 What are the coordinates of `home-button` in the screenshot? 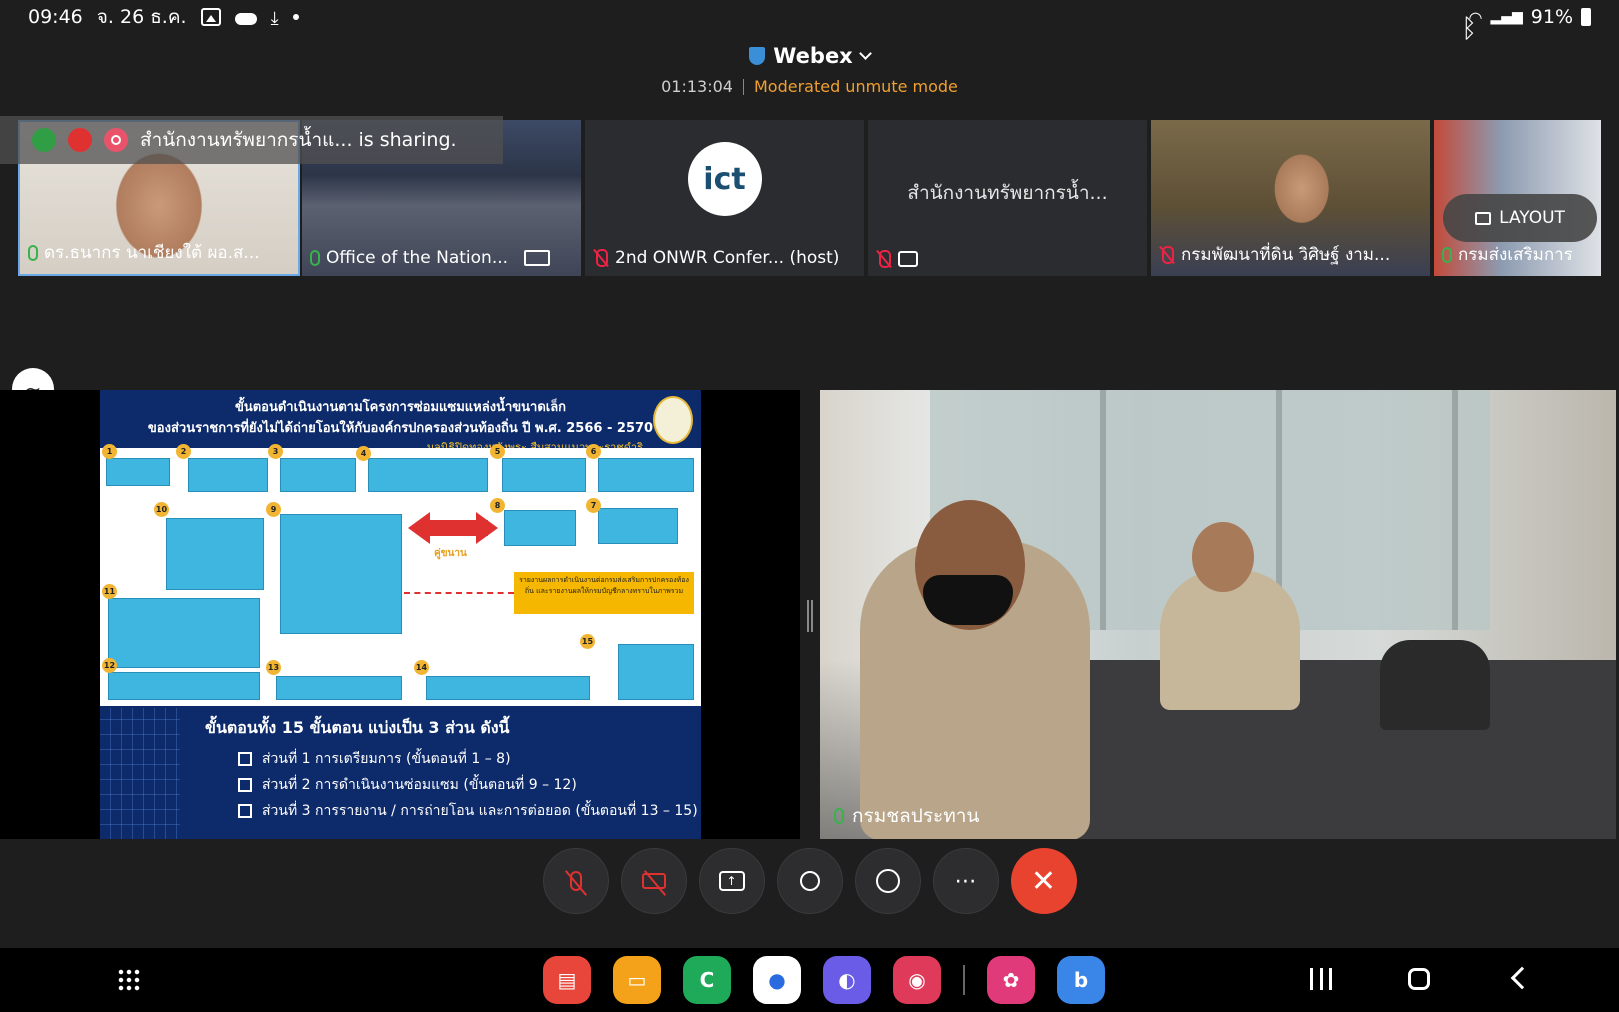 It's located at (1419, 979).